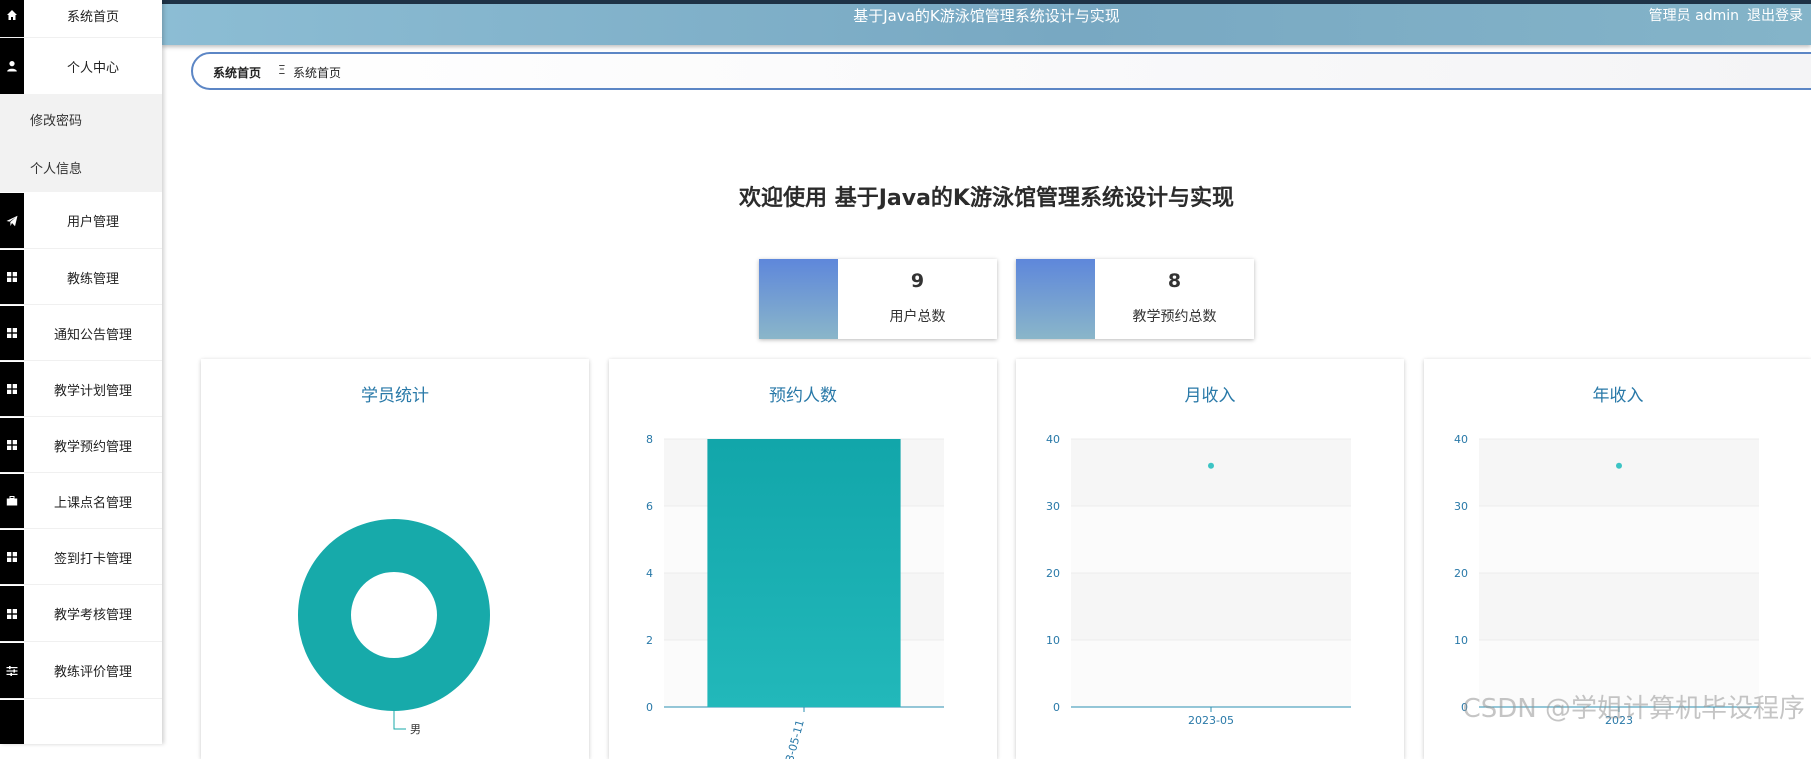 This screenshot has height=759, width=1811. I want to click on welcome-heading: 欢迎使用 基于Java的K游泳馆管理系统设计与实现, so click(986, 198).